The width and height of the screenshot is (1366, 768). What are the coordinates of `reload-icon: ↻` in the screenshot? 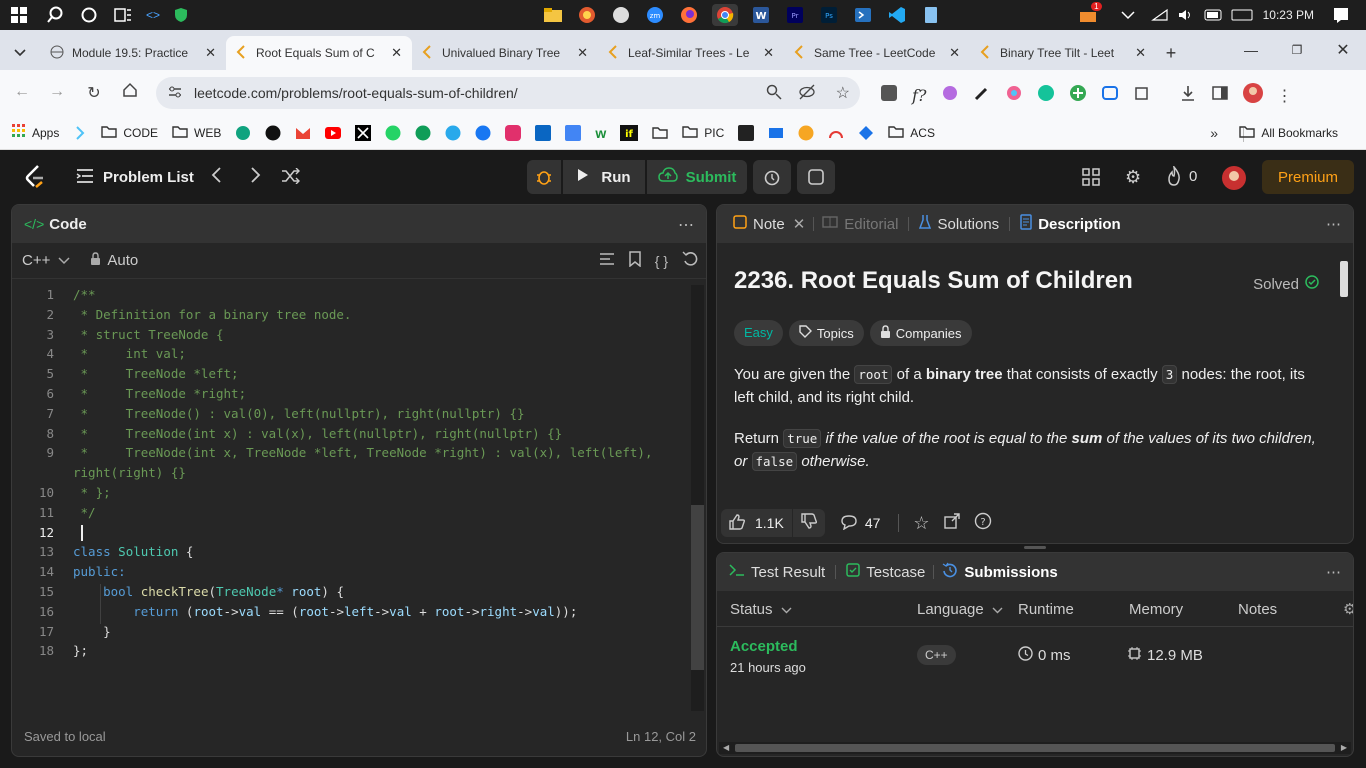 It's located at (94, 93).